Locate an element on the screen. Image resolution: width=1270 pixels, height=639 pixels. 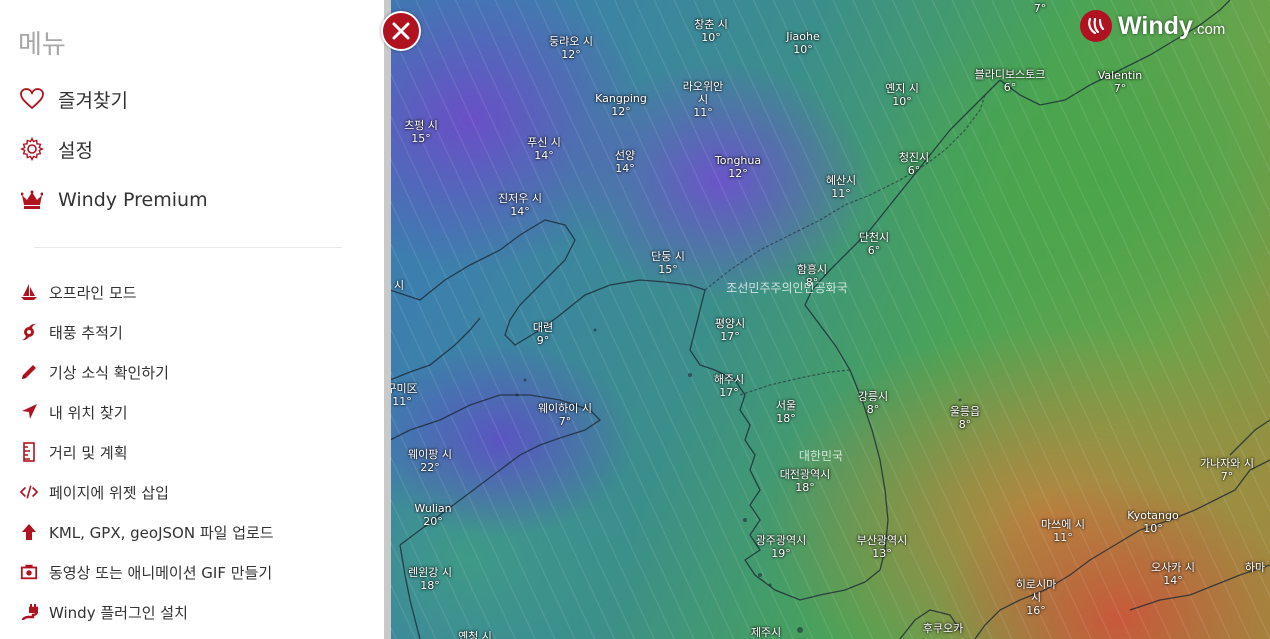
windy-wordmark: Windy.com is located at coordinates (1172, 25).